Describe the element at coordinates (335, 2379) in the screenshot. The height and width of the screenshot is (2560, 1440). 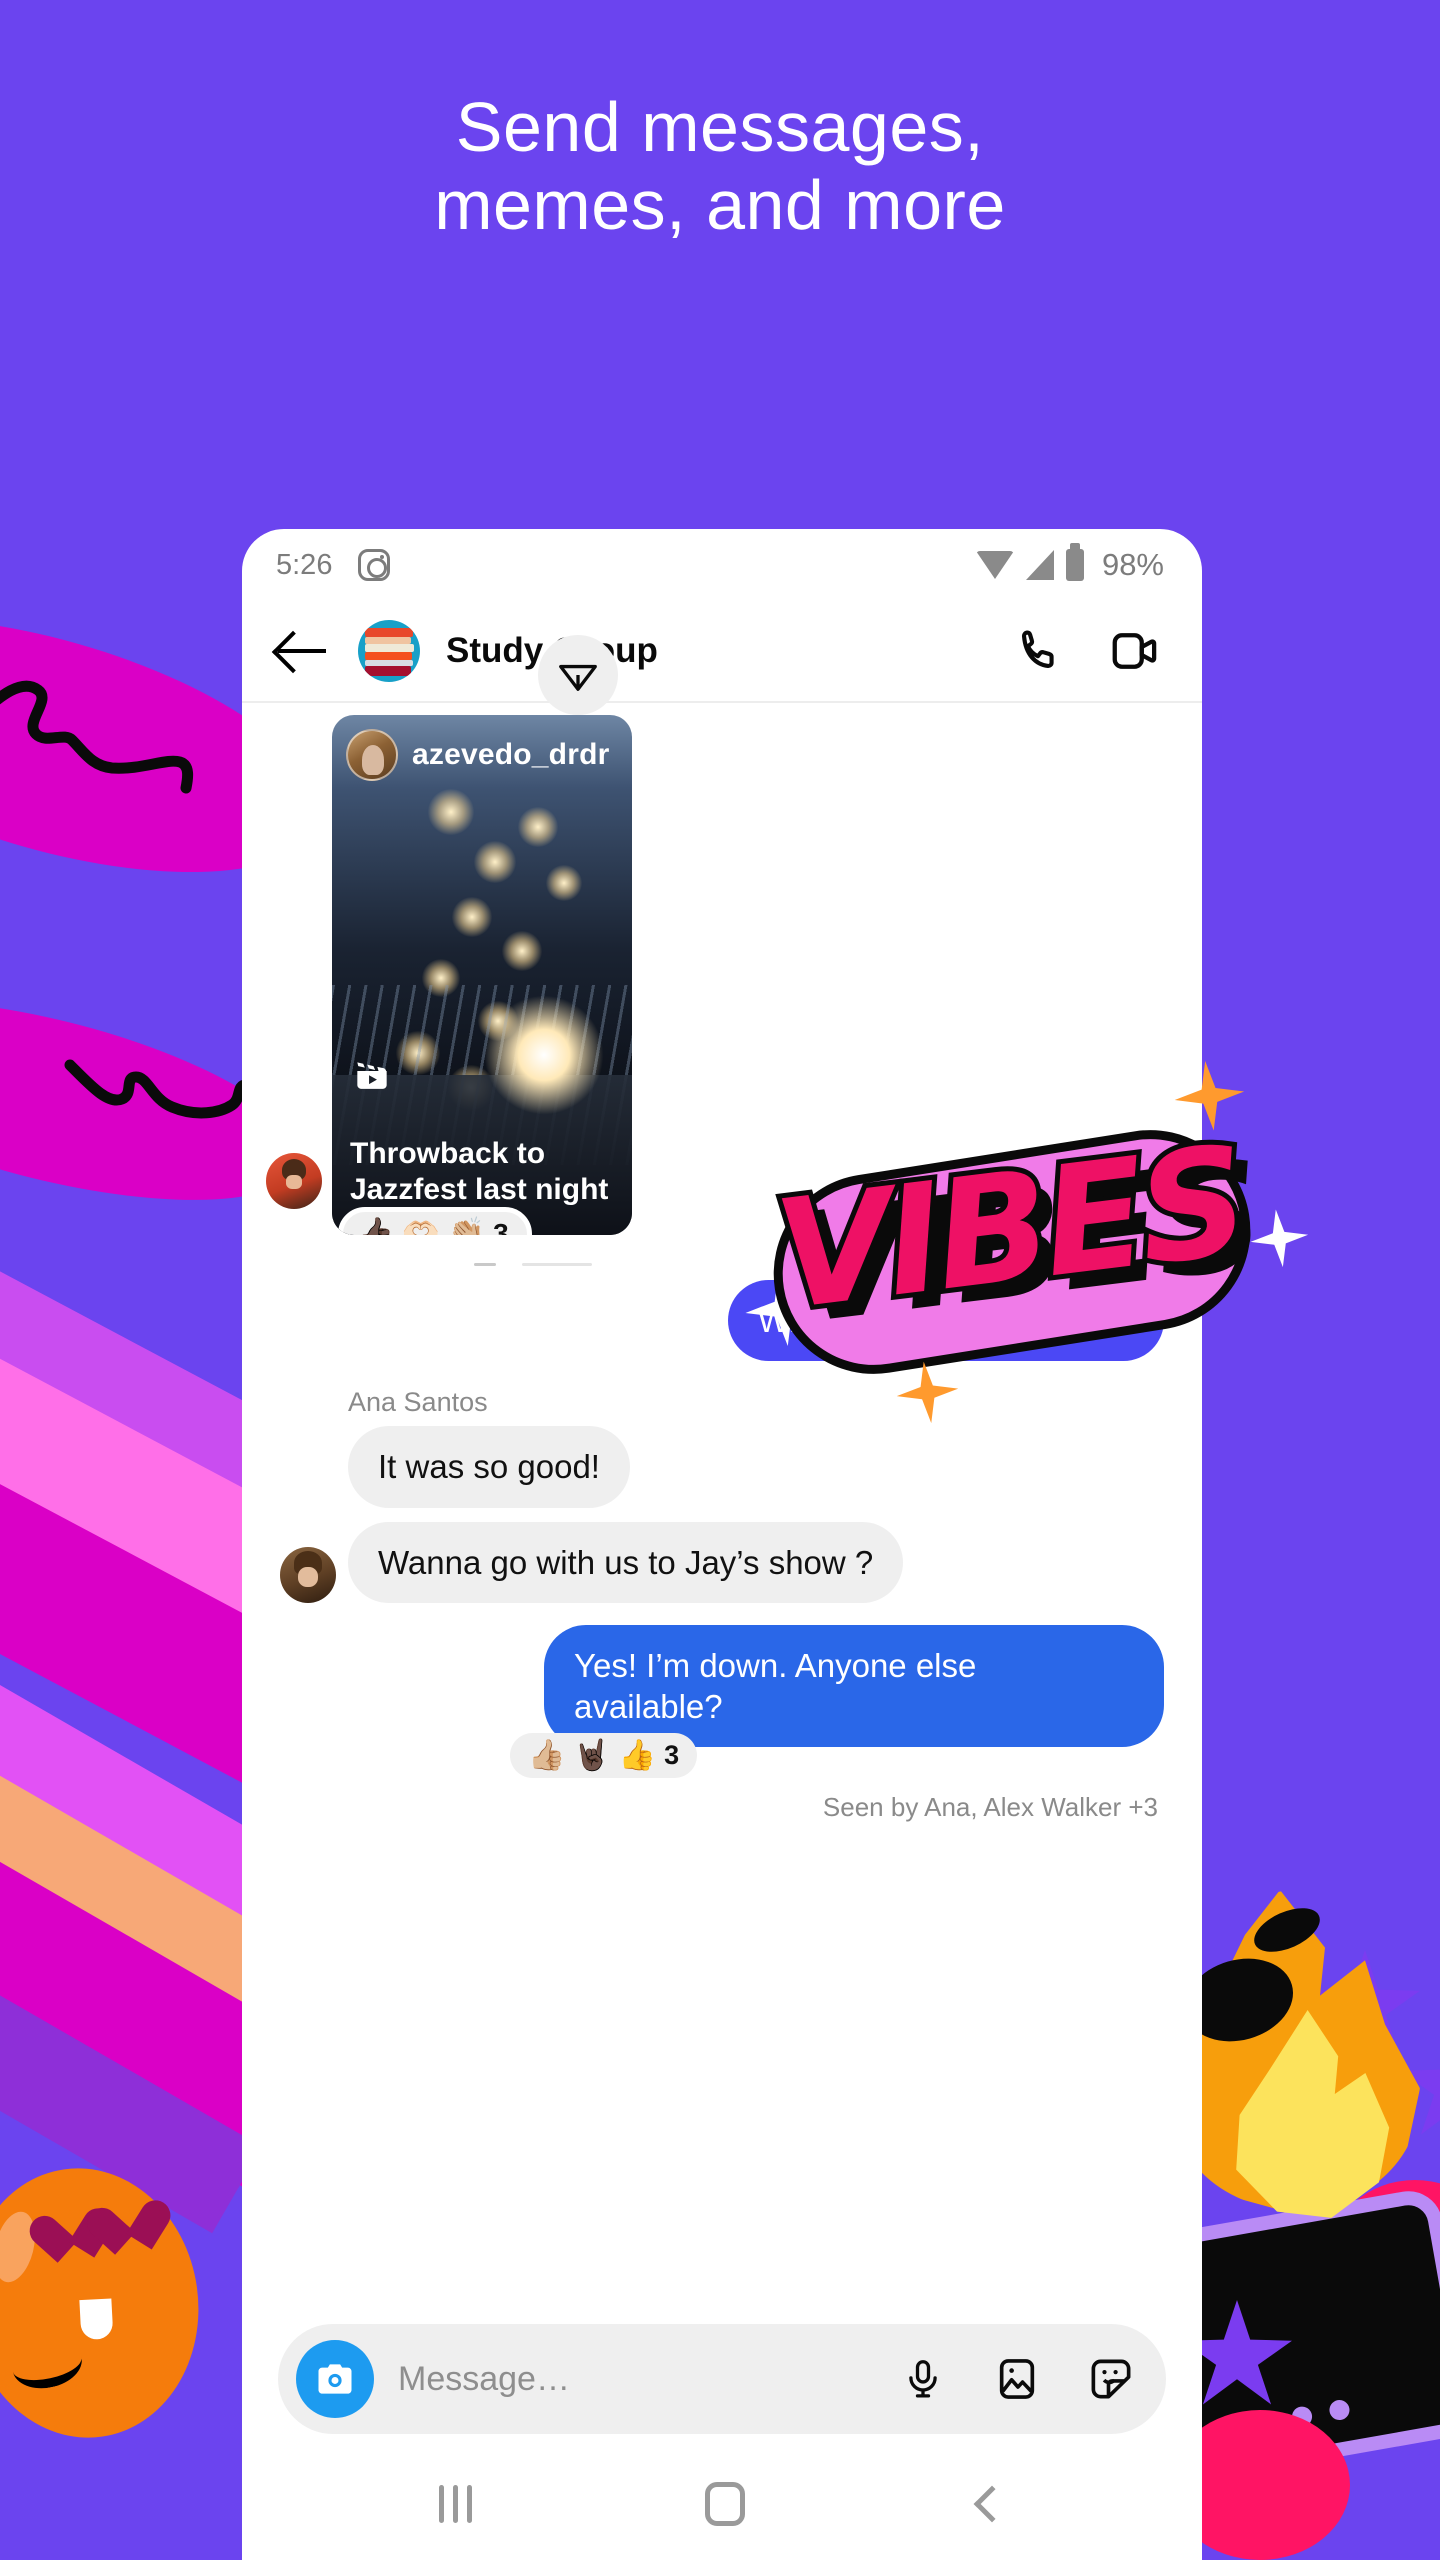
I see `camera-icon` at that location.